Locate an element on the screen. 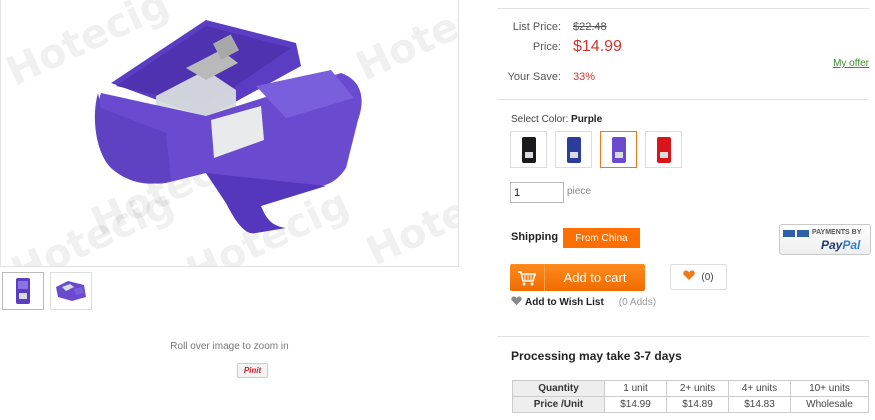  table-header: 2+ units is located at coordinates (697, 388).